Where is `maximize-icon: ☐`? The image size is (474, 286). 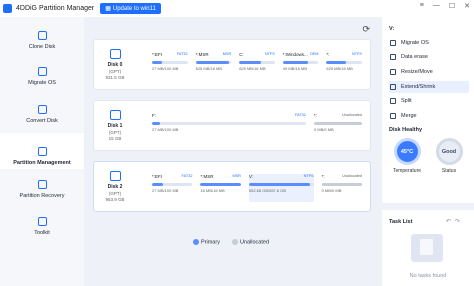 maximize-icon: ☐ is located at coordinates (452, 6).